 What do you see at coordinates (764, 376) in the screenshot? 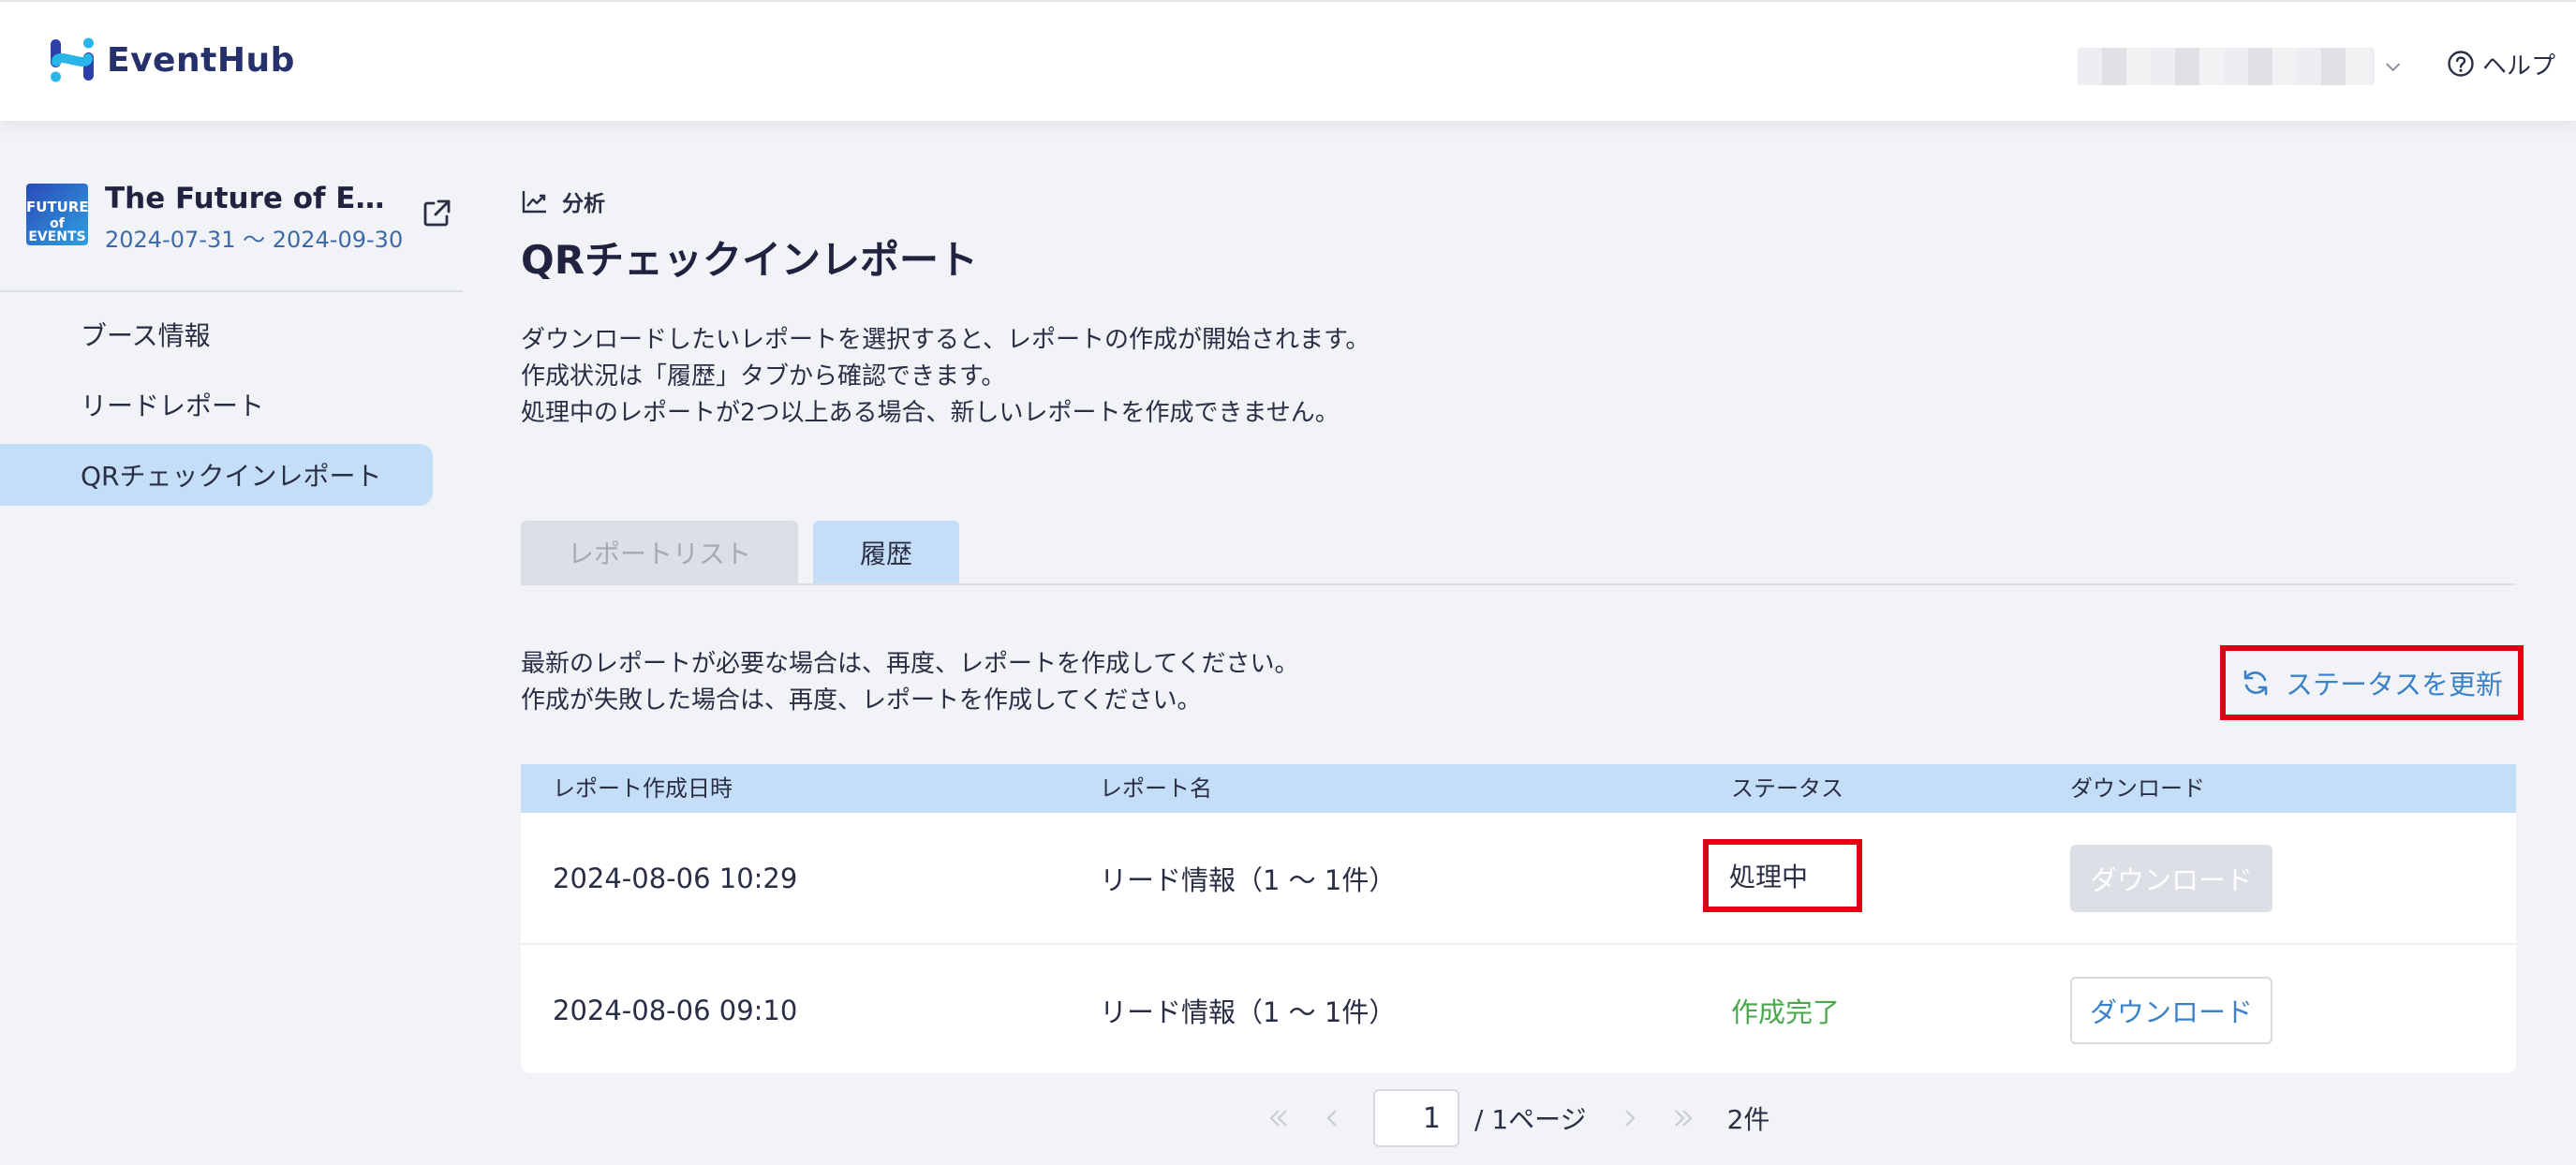
I see `intro-line: 作成状況は「履歴」タブから確認できます。` at bounding box center [764, 376].